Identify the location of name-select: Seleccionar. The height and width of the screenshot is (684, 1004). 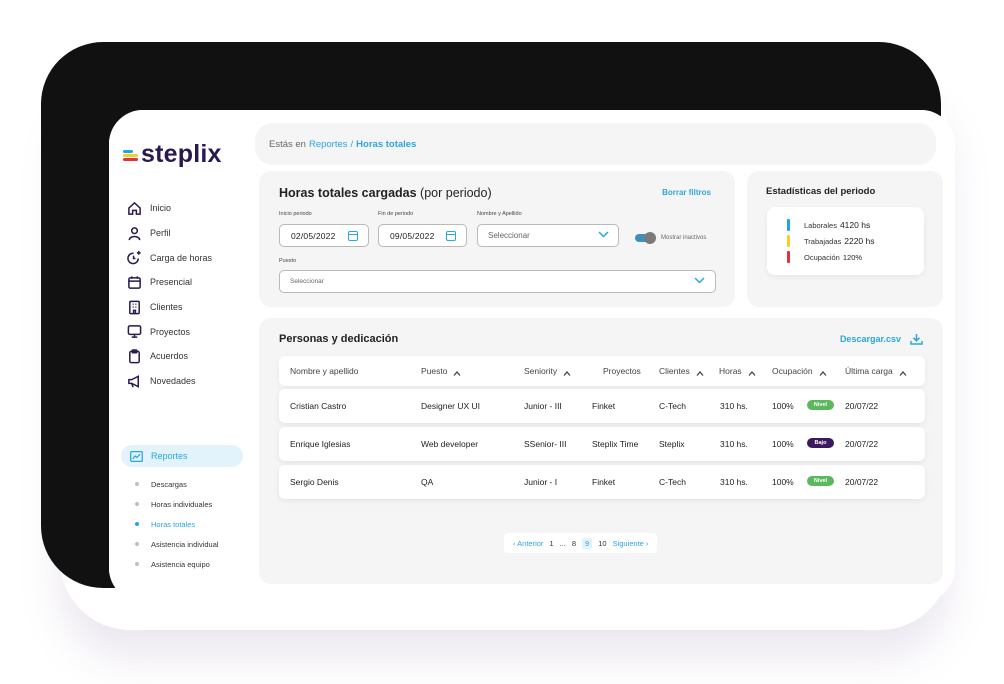
(548, 235).